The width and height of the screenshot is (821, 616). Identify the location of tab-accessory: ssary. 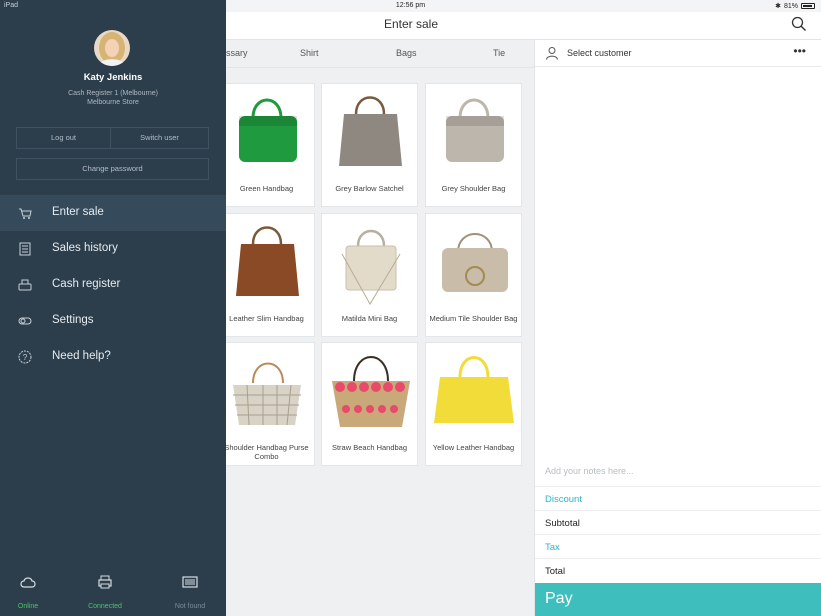
(237, 53).